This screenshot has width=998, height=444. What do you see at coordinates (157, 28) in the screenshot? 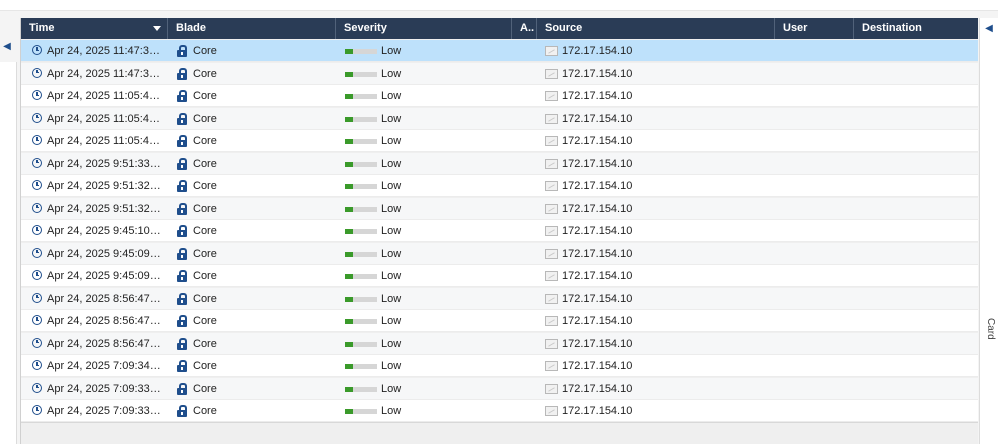
I see `sort-descending-icon` at bounding box center [157, 28].